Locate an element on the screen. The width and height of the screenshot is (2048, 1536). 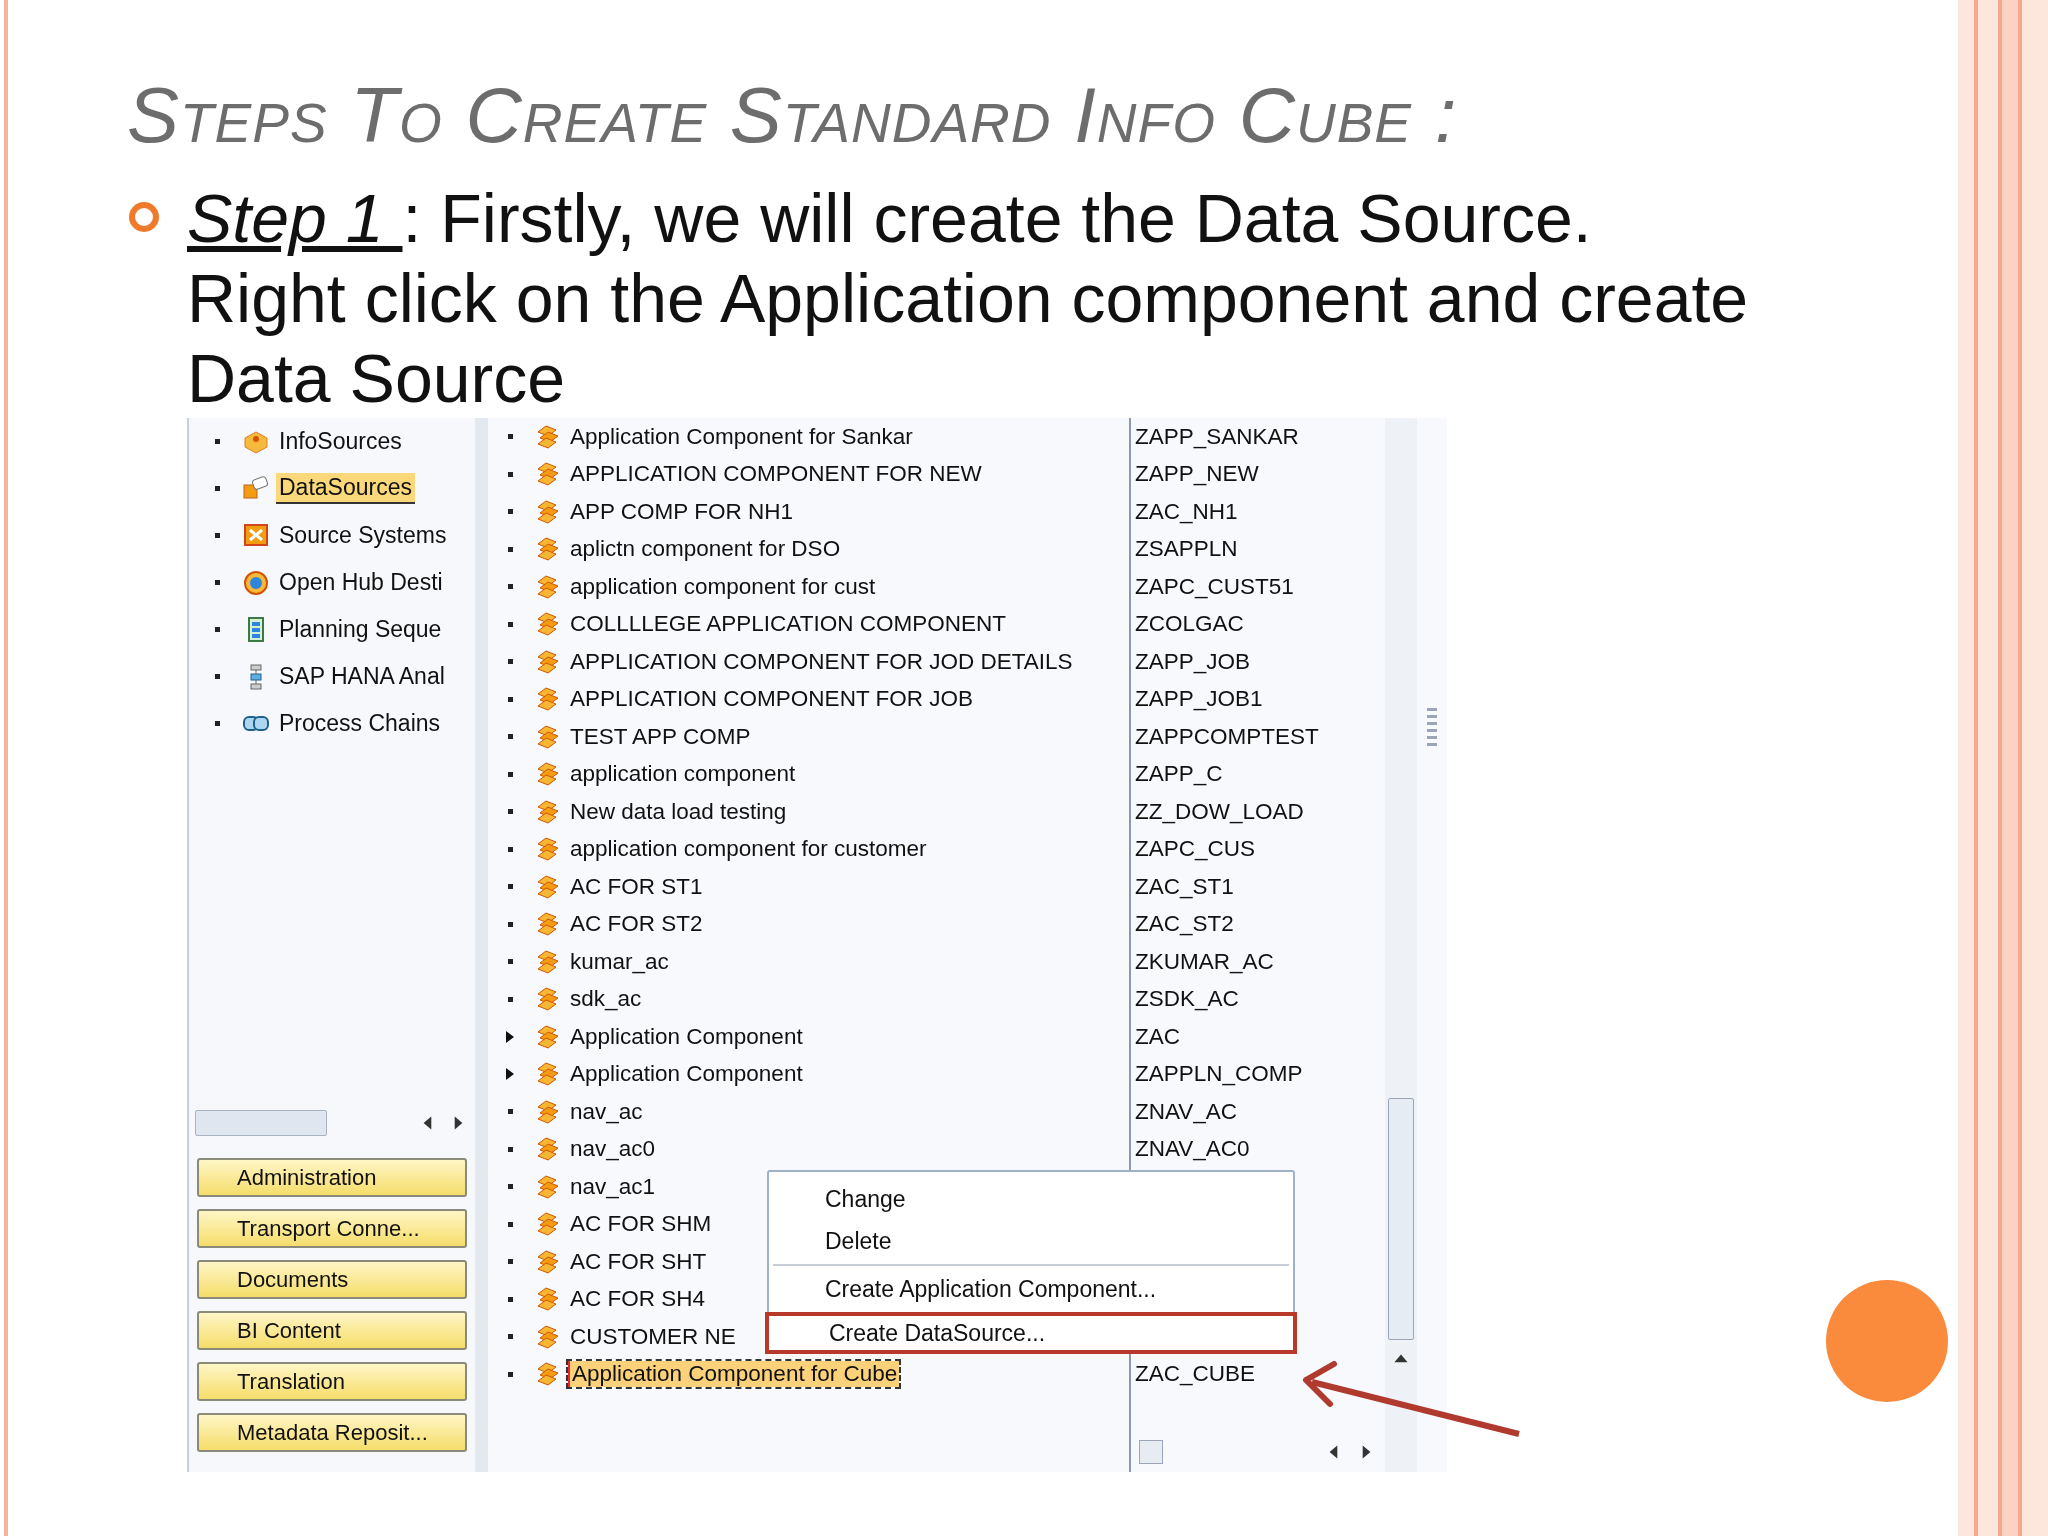
component-name: kumar_ac is located at coordinates (619, 961).